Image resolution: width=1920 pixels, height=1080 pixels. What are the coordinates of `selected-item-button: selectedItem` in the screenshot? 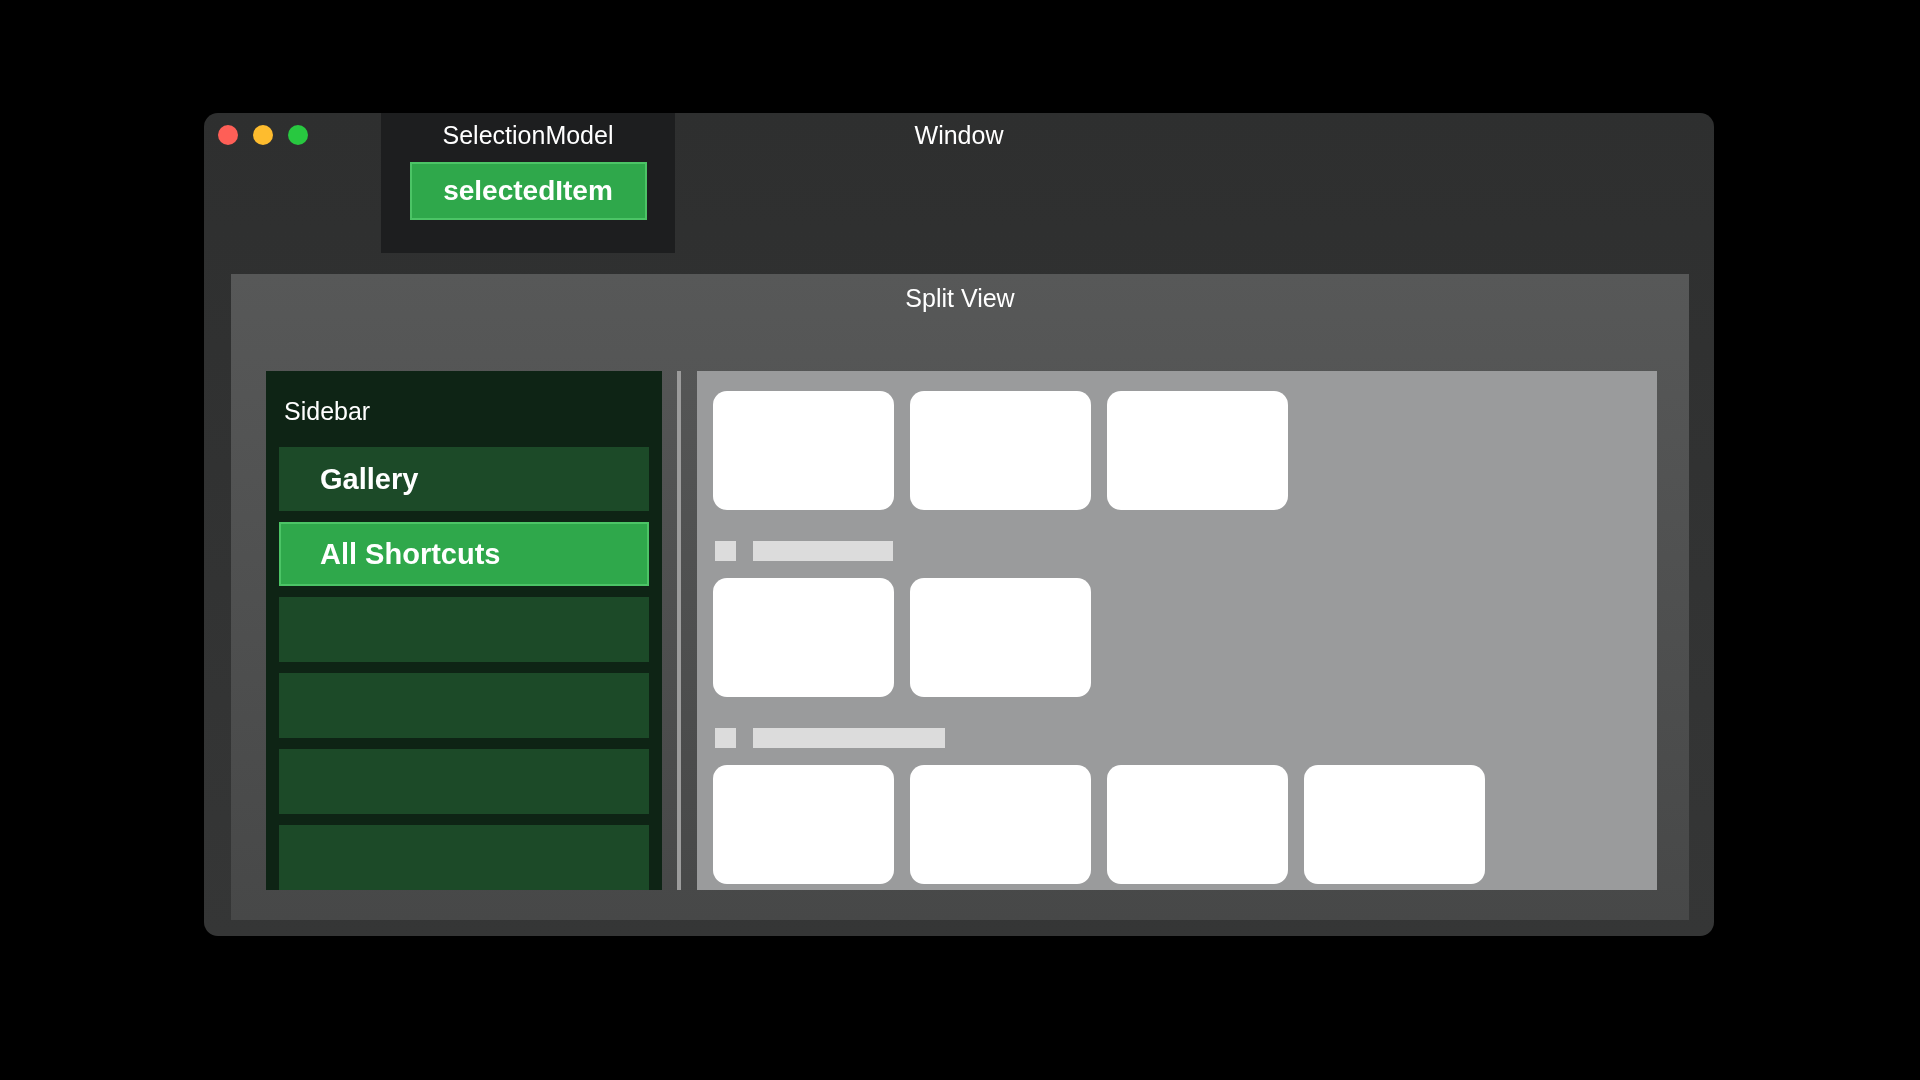 It's located at (528, 191).